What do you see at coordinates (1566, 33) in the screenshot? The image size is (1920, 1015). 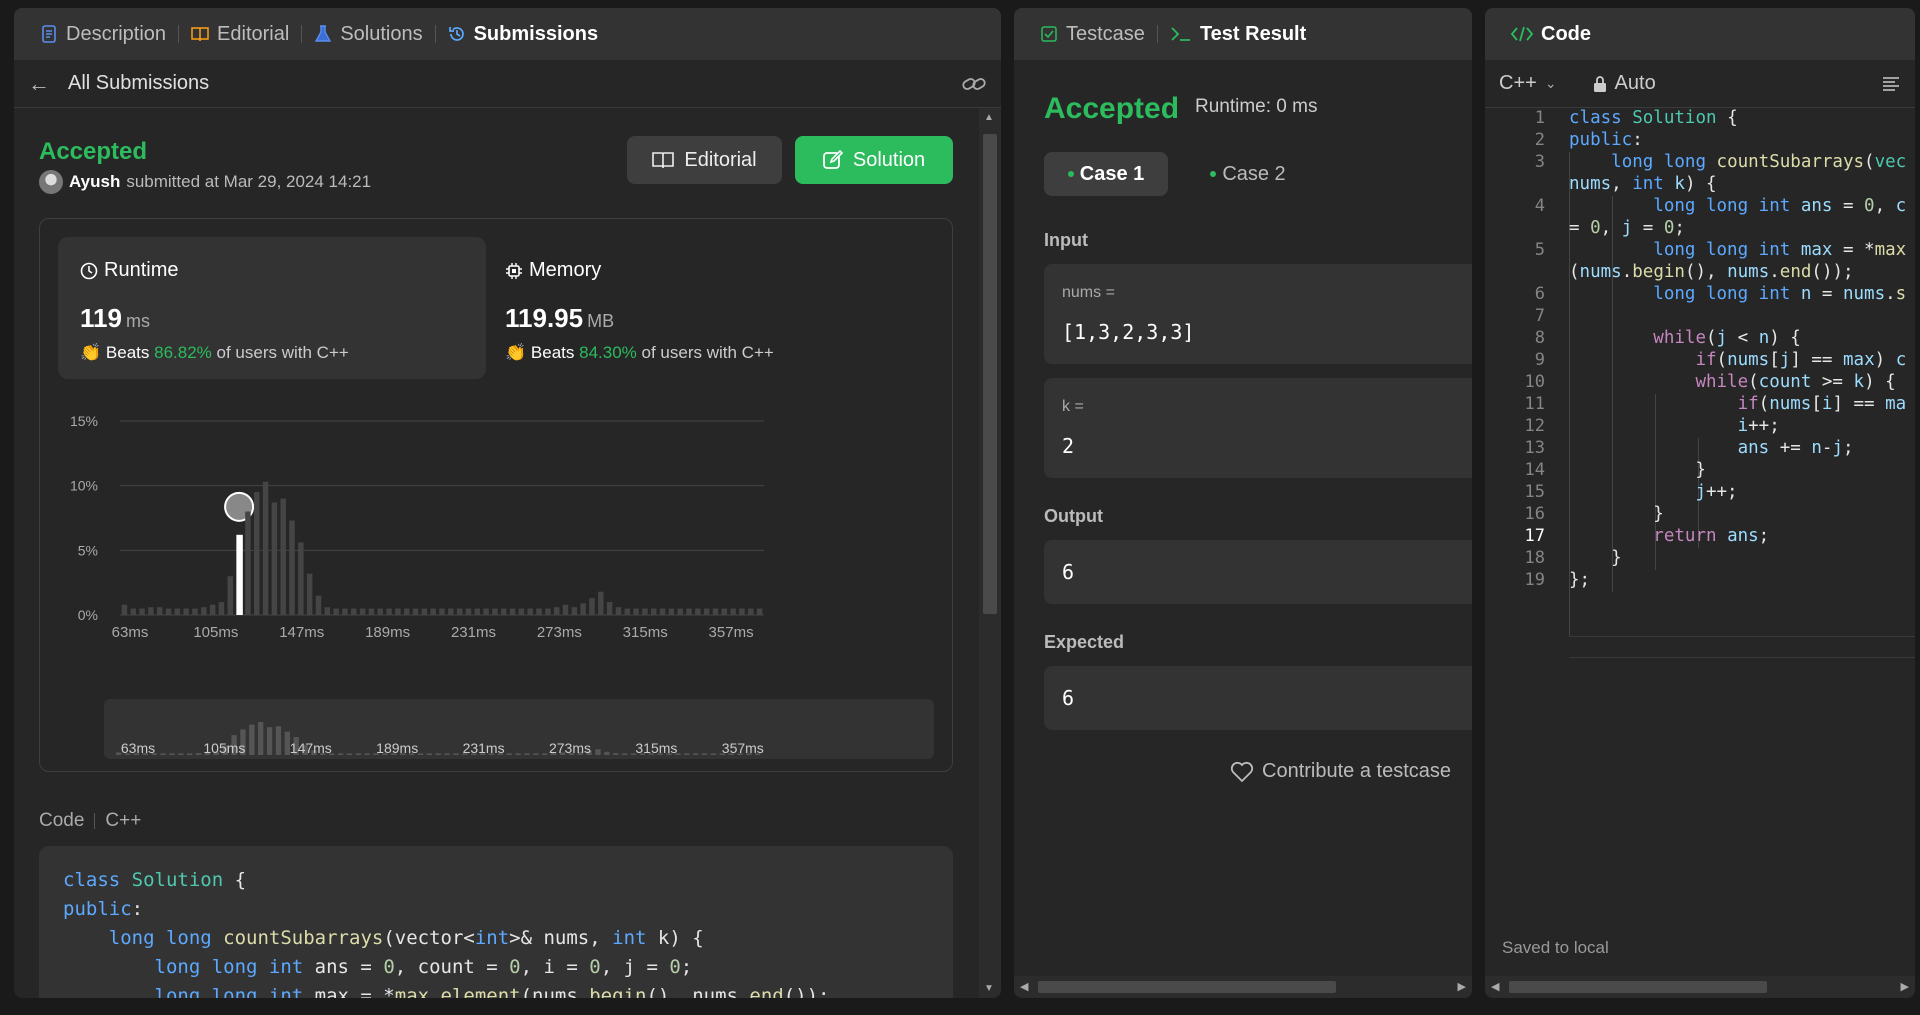 I see `tab-code-label: Code` at bounding box center [1566, 33].